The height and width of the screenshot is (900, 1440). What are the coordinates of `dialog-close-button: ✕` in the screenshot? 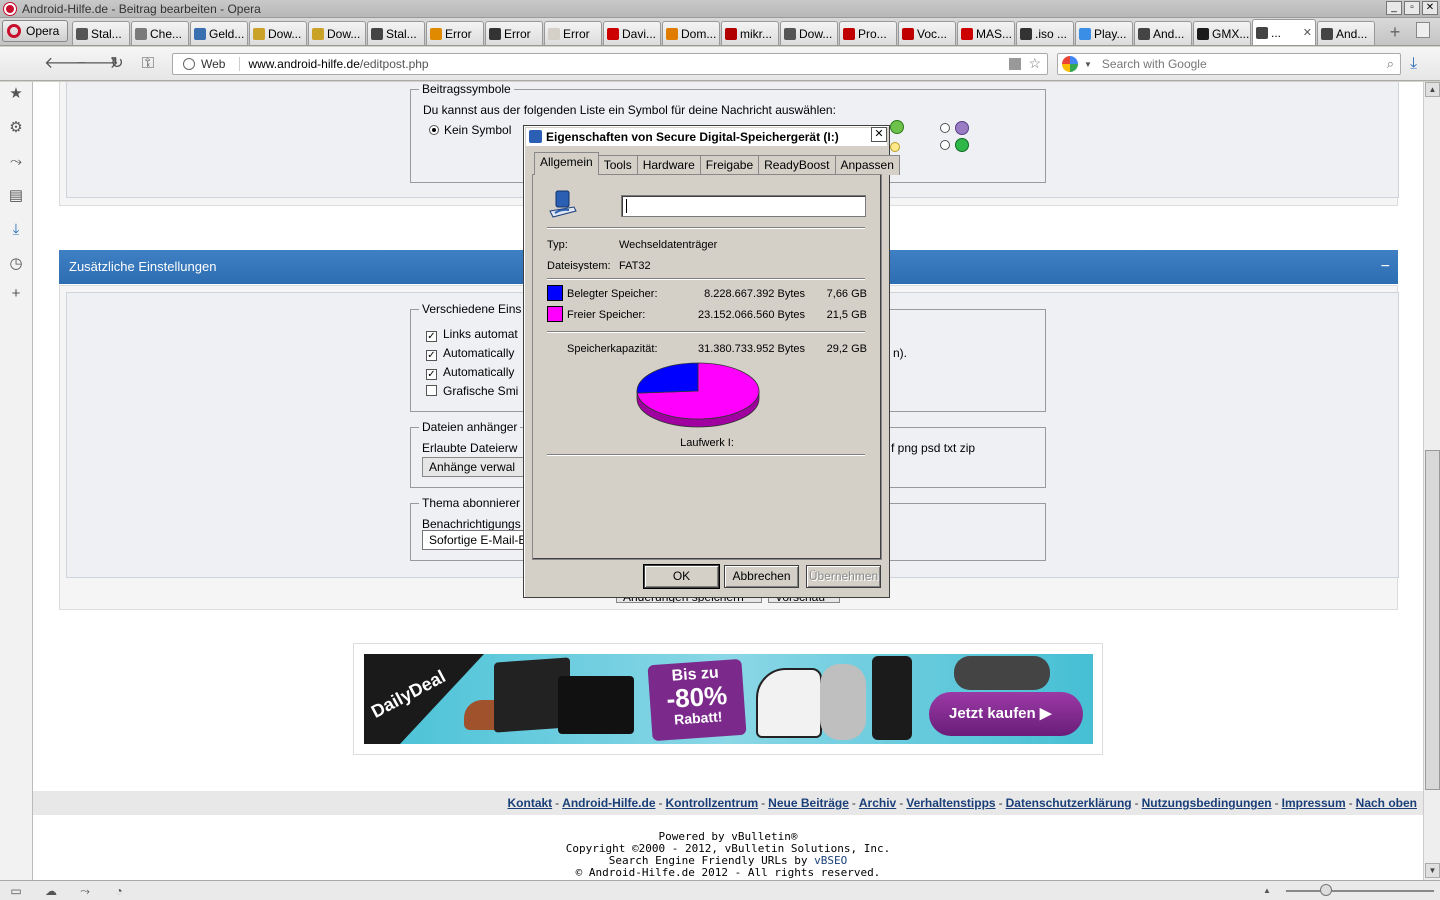 It's located at (879, 134).